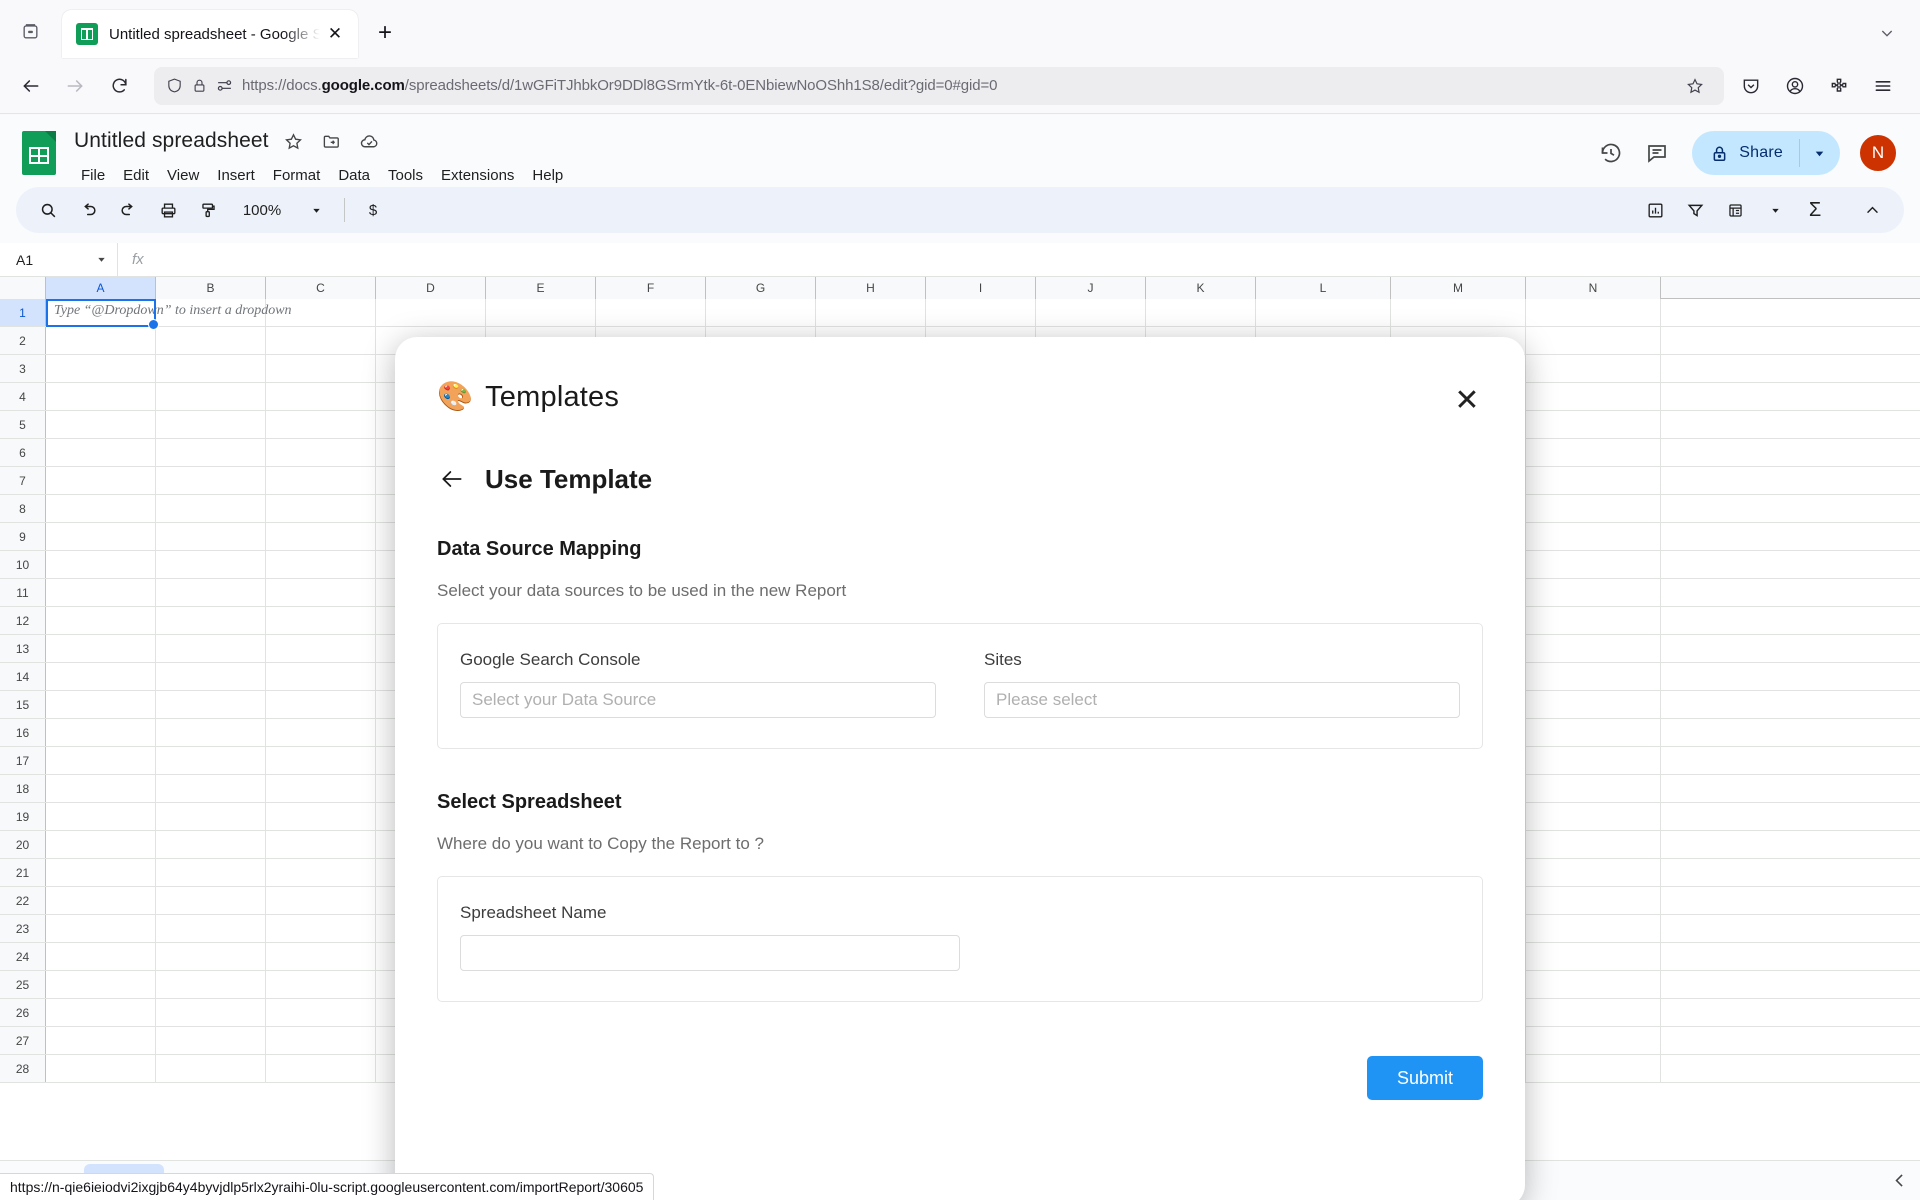  I want to click on field-label-sites: Sites, so click(1003, 659).